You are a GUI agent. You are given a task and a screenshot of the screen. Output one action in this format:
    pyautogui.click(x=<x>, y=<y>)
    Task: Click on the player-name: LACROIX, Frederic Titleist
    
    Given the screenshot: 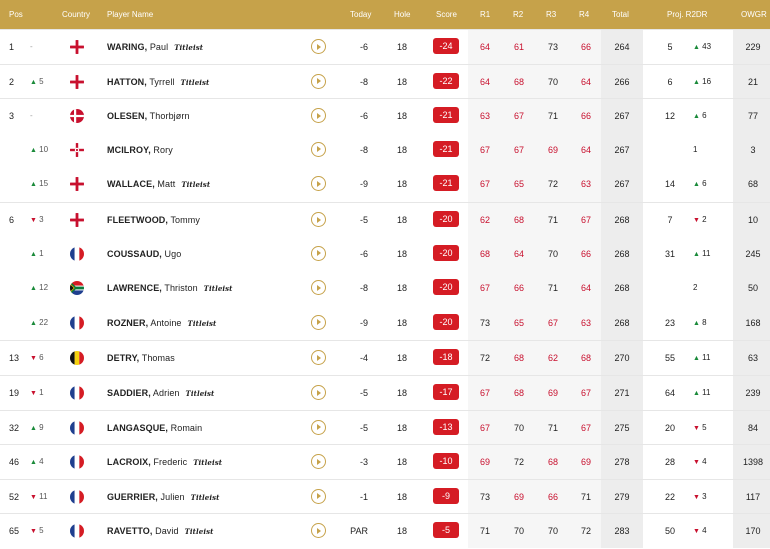 What is the action you would take?
    pyautogui.click(x=164, y=462)
    